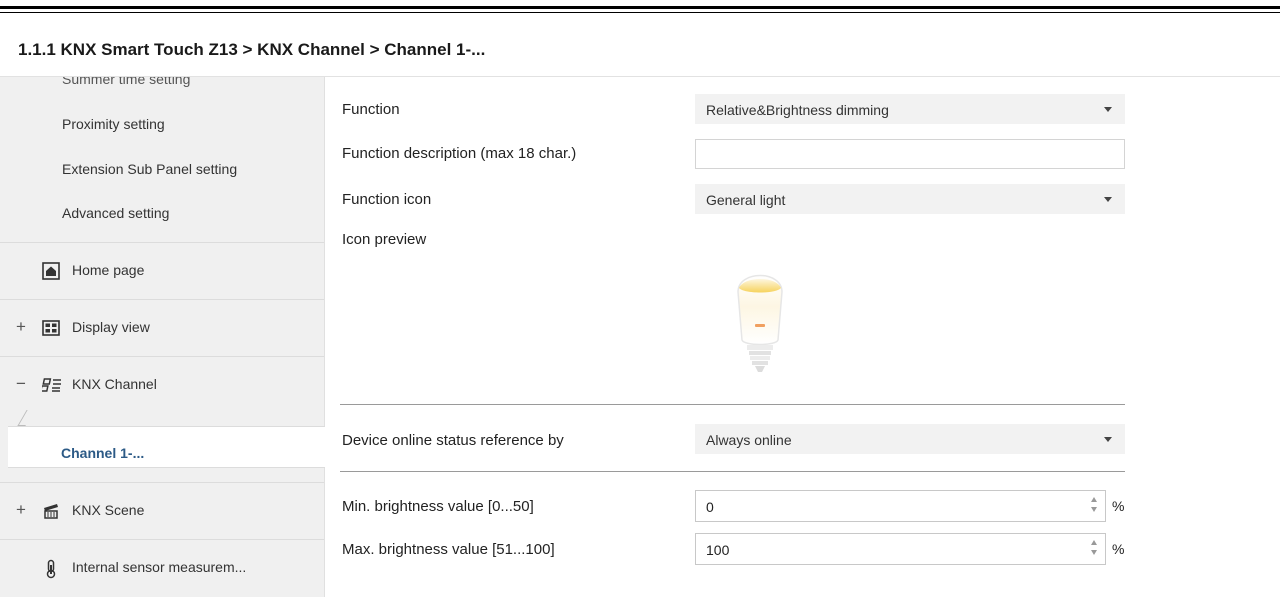 This screenshot has height=597, width=1280. I want to click on sidebar-item-label: KNX Scene, so click(108, 510).